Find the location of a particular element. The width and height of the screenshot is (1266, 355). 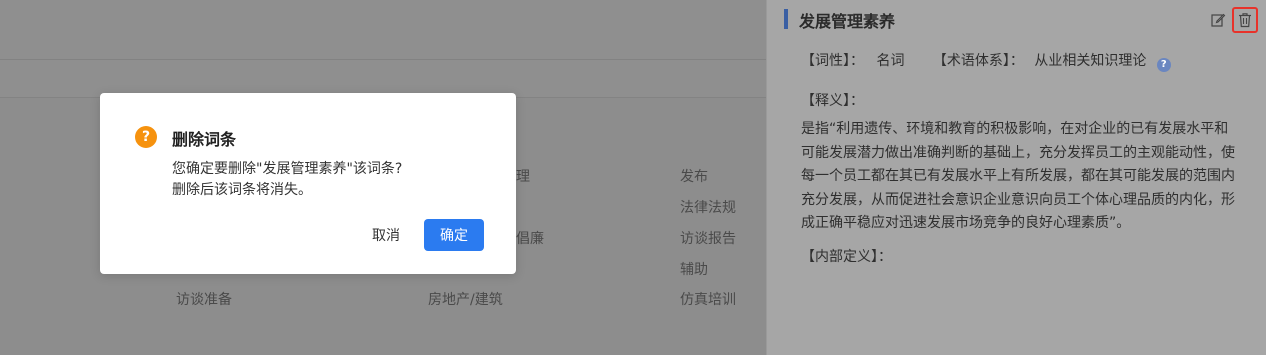

dialog-message-line2: 删除后该词条将消失。 is located at coordinates (242, 190).